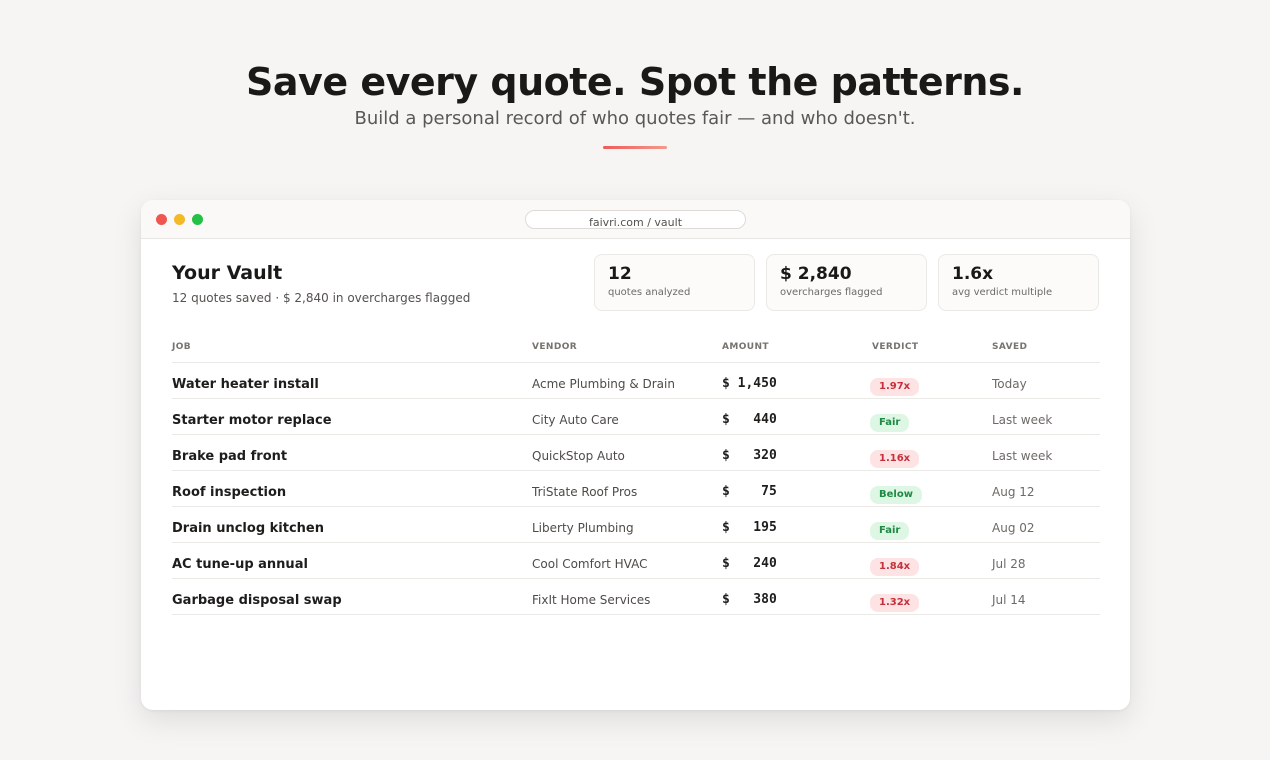  What do you see at coordinates (257, 600) in the screenshot?
I see `job-cell: Garbage disposal swap` at bounding box center [257, 600].